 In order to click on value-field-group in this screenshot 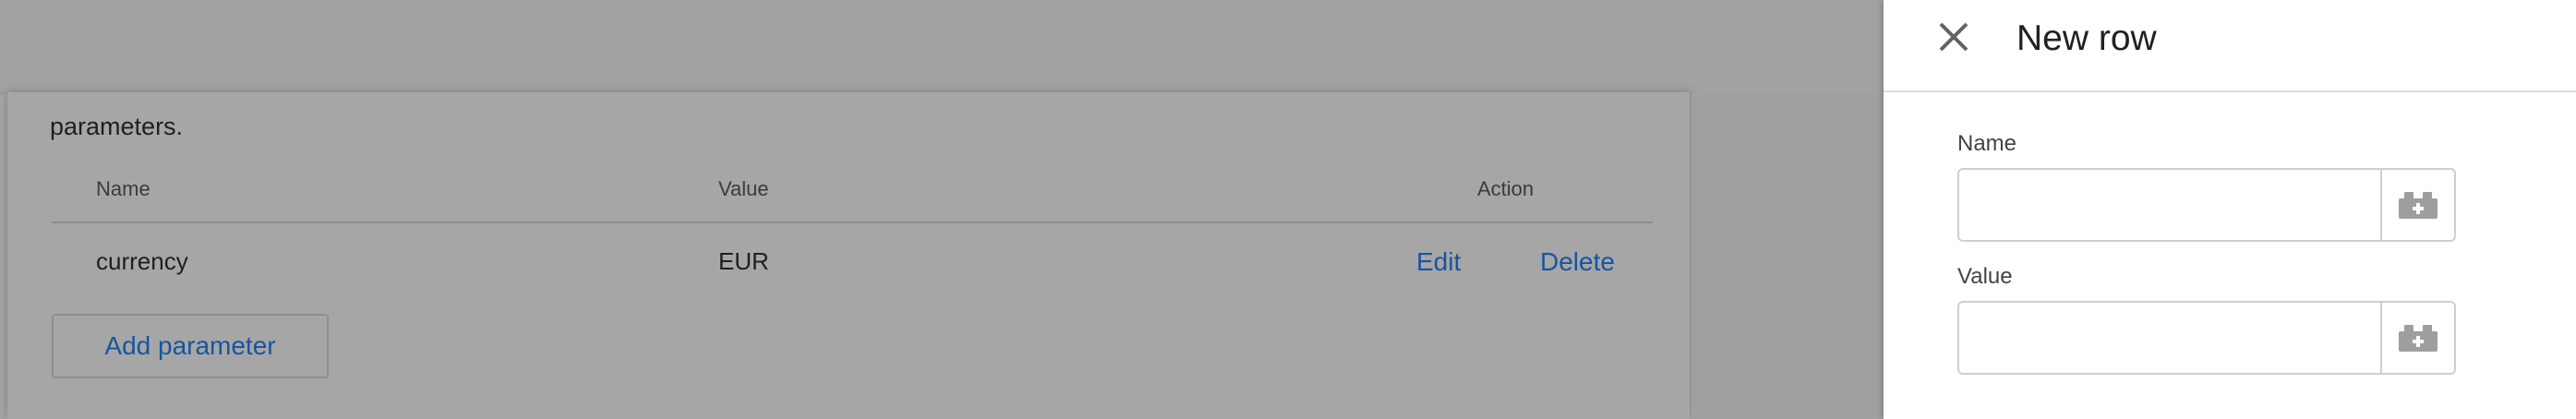, I will do `click(2206, 338)`.